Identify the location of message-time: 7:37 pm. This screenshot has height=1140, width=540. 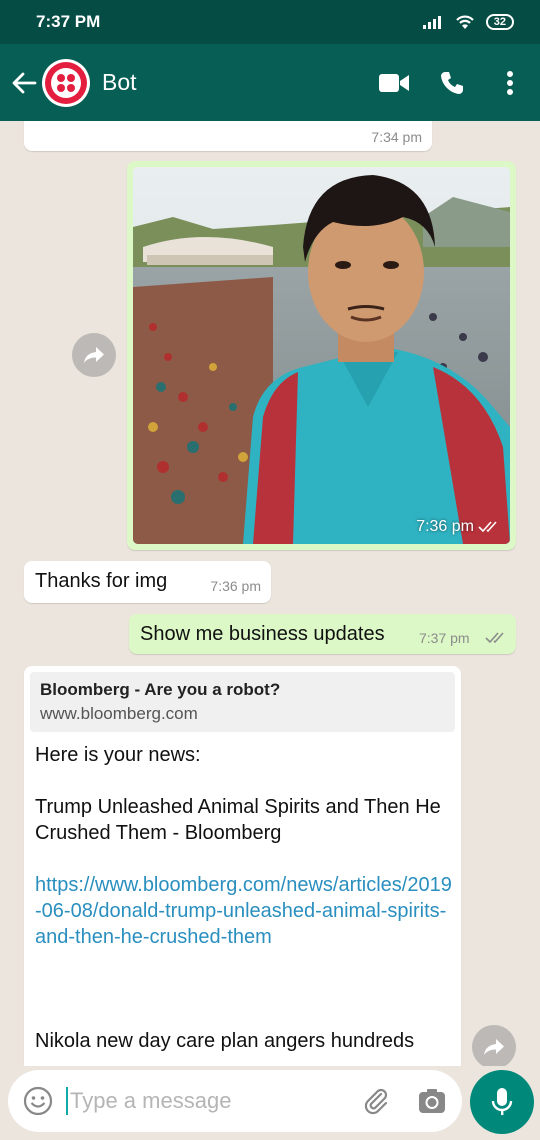
(444, 638).